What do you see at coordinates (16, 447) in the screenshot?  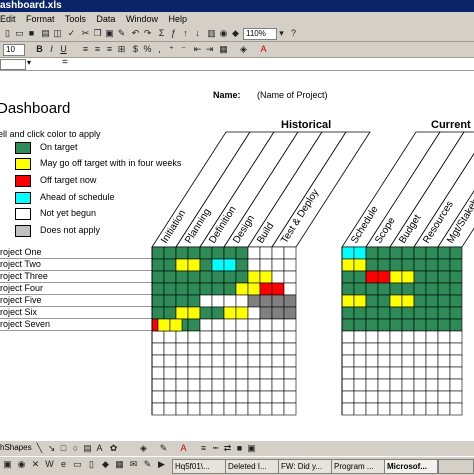 I see `autoshapes-label: hShapes` at bounding box center [16, 447].